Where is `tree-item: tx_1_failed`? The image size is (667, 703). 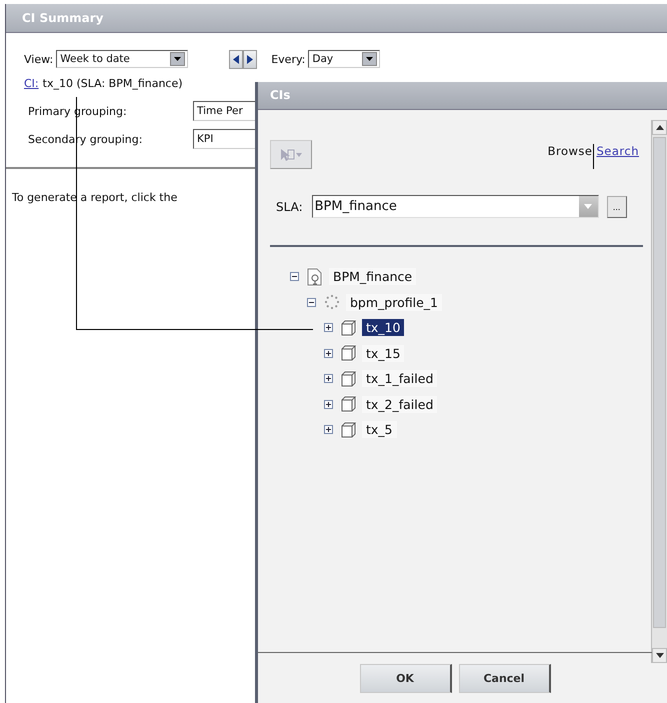 tree-item: tx_1_failed is located at coordinates (400, 379).